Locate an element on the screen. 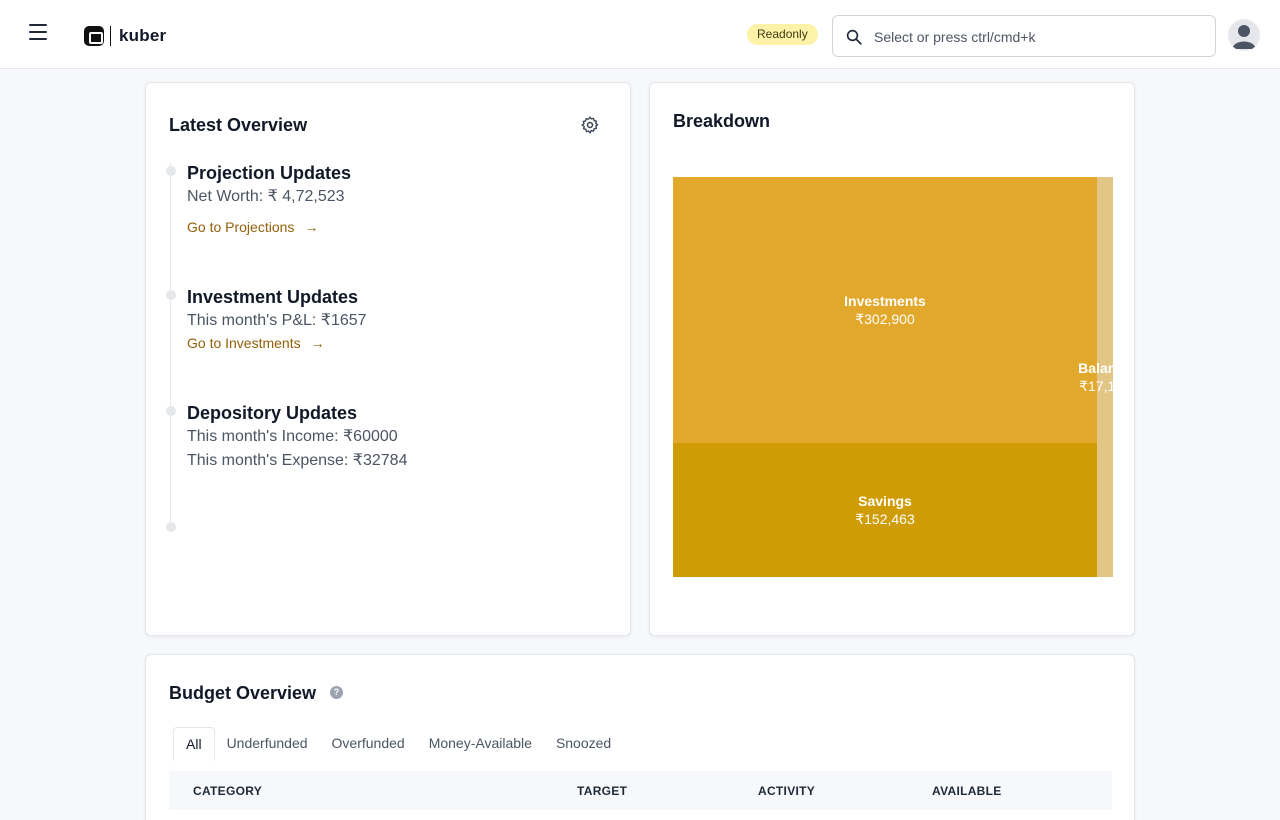 The width and height of the screenshot is (1280, 820). expense-text: This month's Expense: ₹32784 is located at coordinates (297, 460).